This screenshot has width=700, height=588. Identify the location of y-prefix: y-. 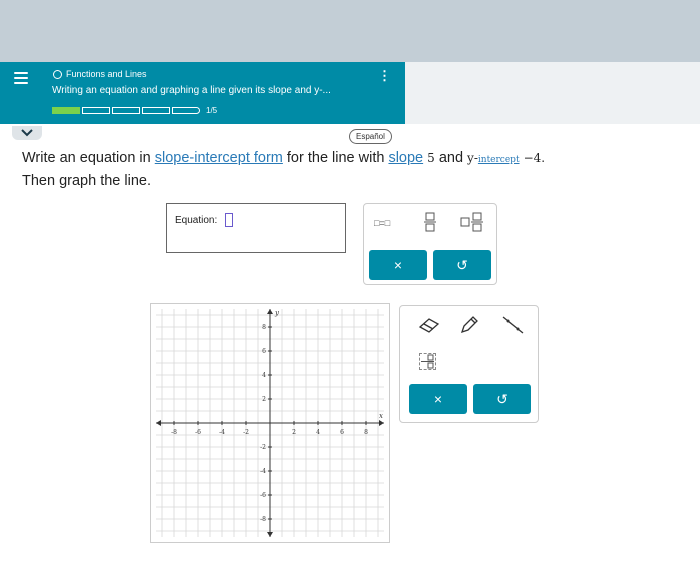
(472, 158).